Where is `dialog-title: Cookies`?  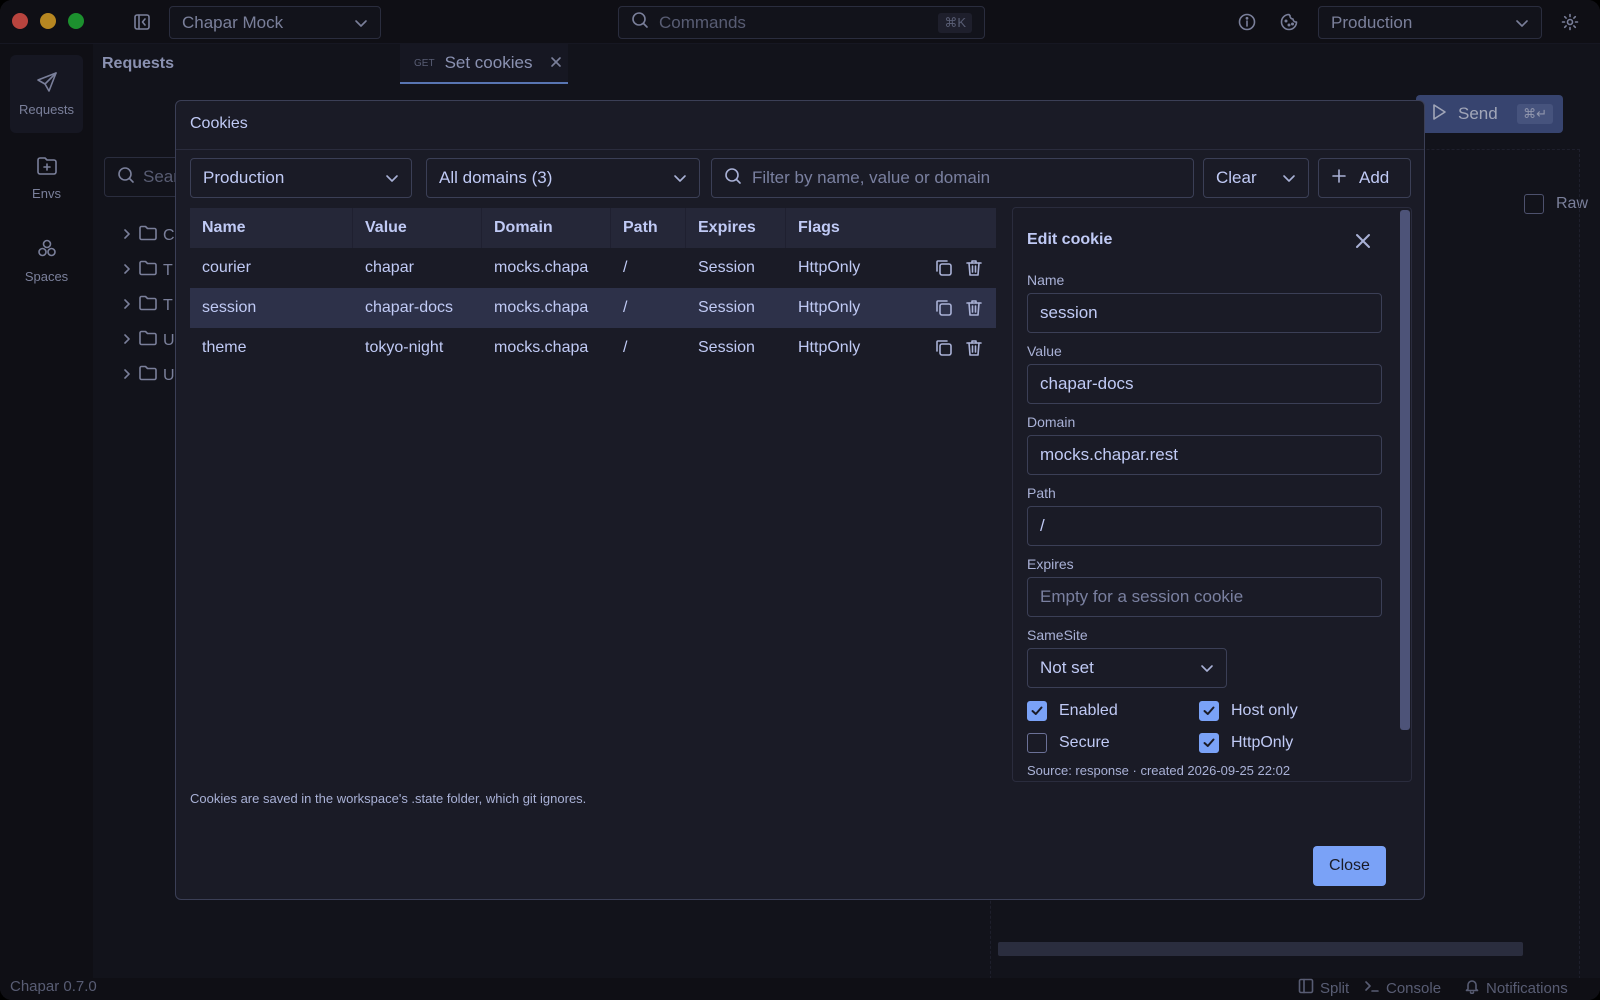 dialog-title: Cookies is located at coordinates (219, 123).